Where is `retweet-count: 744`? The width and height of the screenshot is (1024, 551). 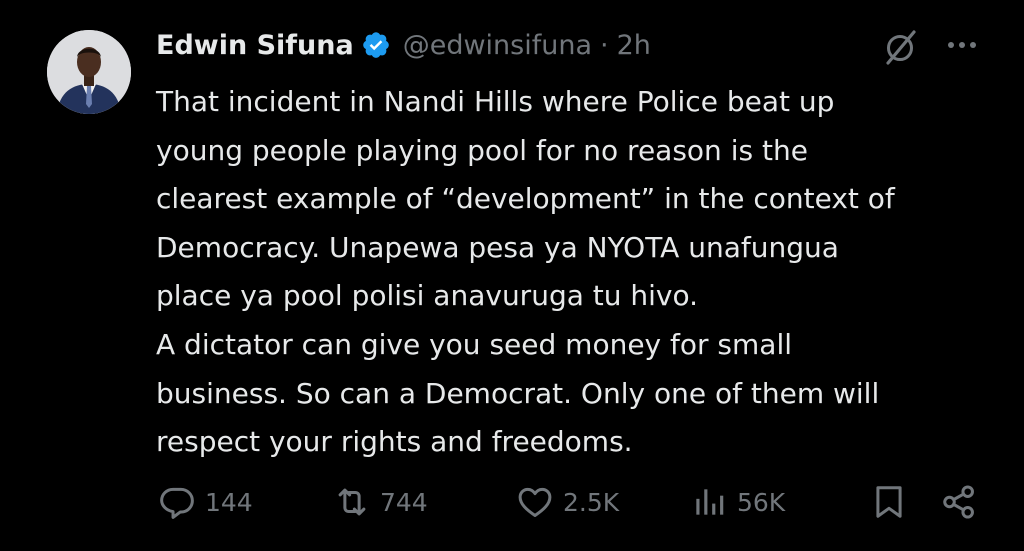 retweet-count: 744 is located at coordinates (404, 502).